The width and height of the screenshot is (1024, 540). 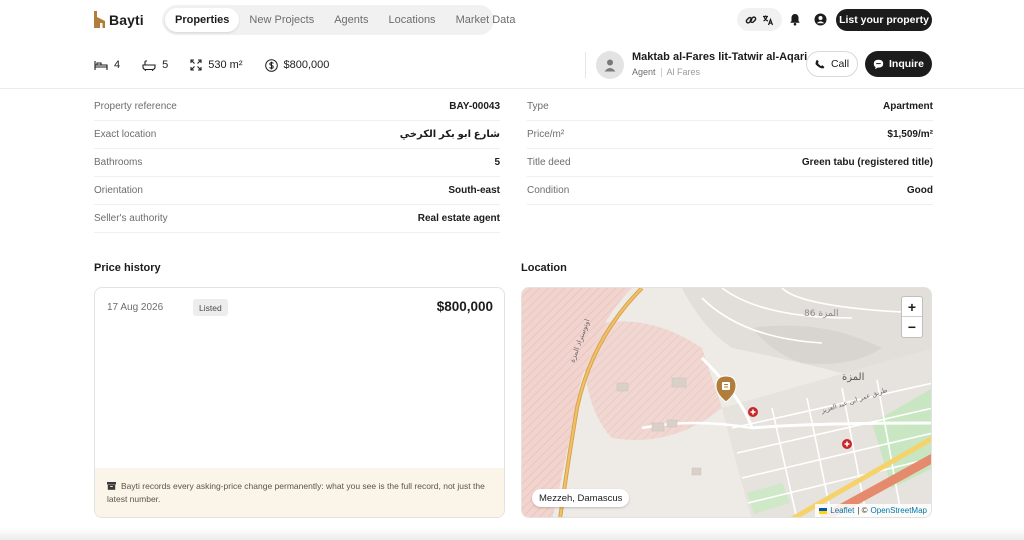 What do you see at coordinates (644, 72) in the screenshot?
I see `agent-role: Agent` at bounding box center [644, 72].